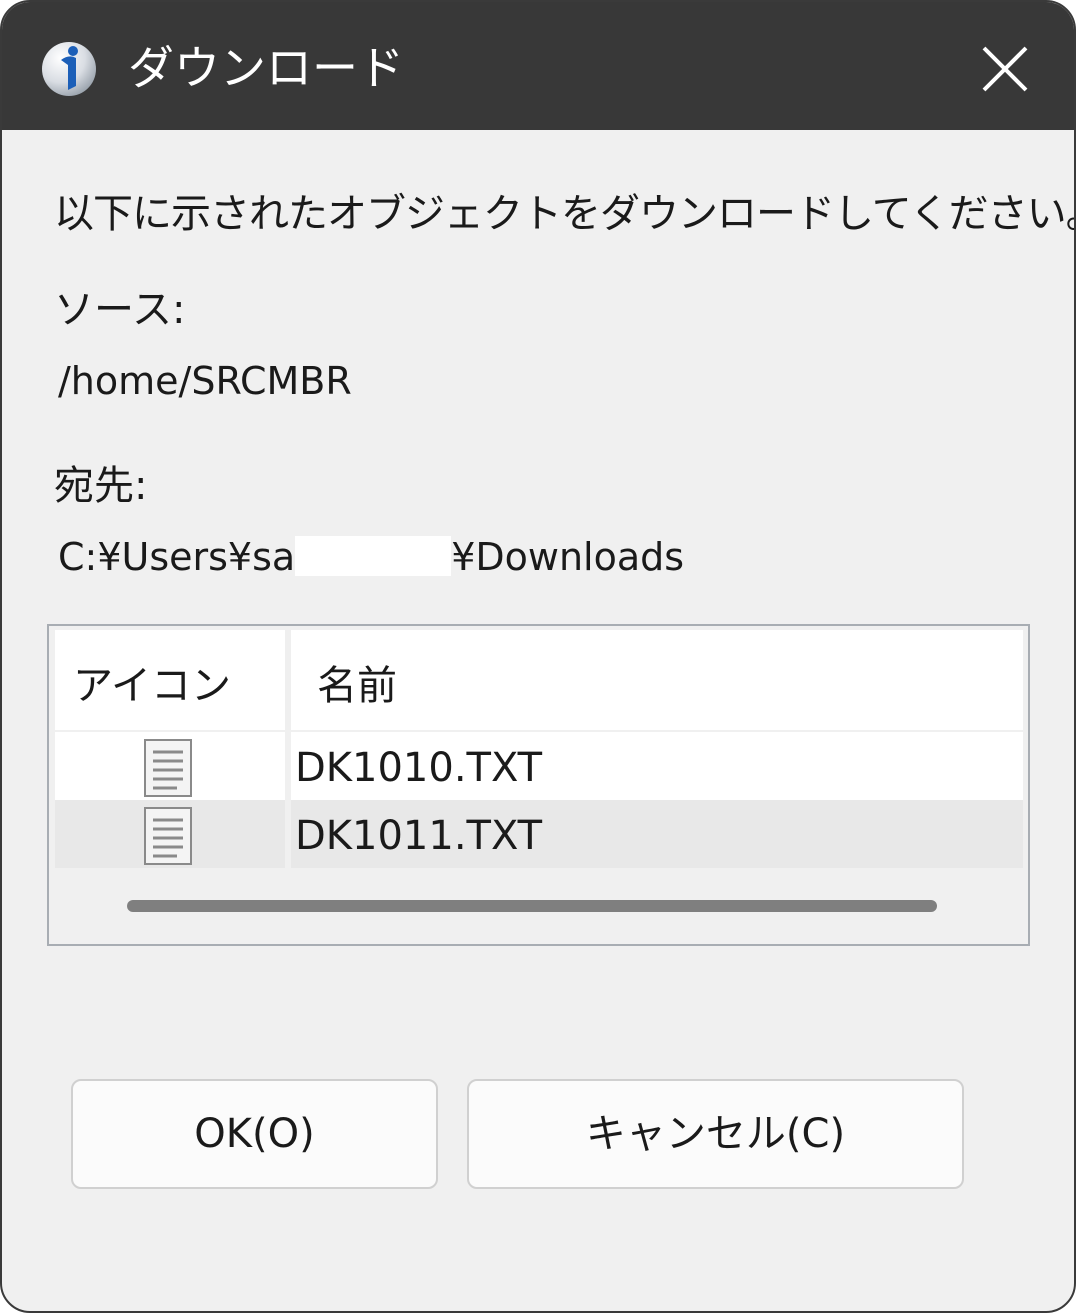  What do you see at coordinates (568, 557) in the screenshot?
I see `destination-path-suffix: ¥Downloads` at bounding box center [568, 557].